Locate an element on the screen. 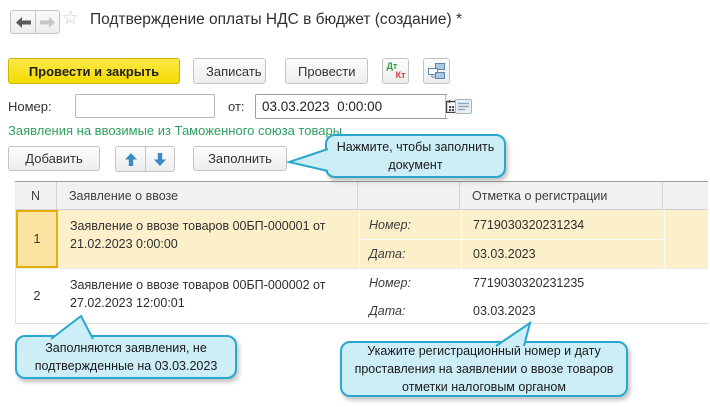 This screenshot has height=407, width=710. date-input is located at coordinates (350, 106).